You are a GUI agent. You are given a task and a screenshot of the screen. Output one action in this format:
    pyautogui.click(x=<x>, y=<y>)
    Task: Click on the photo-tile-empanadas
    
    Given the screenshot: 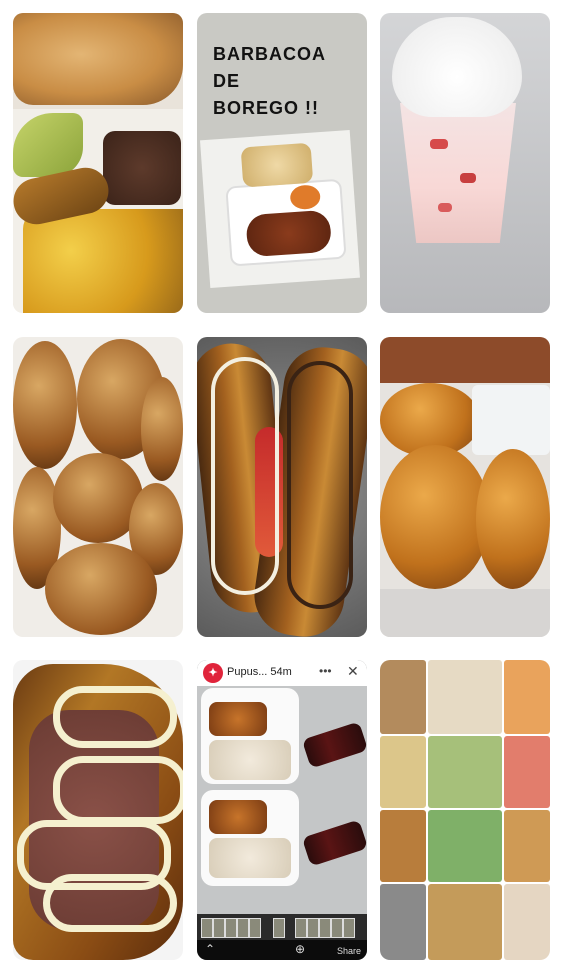 What is the action you would take?
    pyautogui.click(x=465, y=487)
    